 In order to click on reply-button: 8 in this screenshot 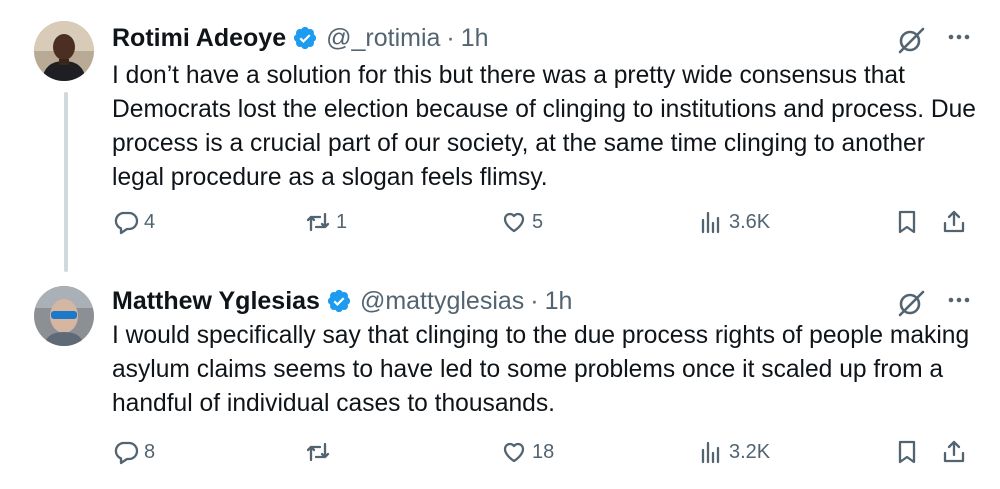, I will do `click(133, 452)`.